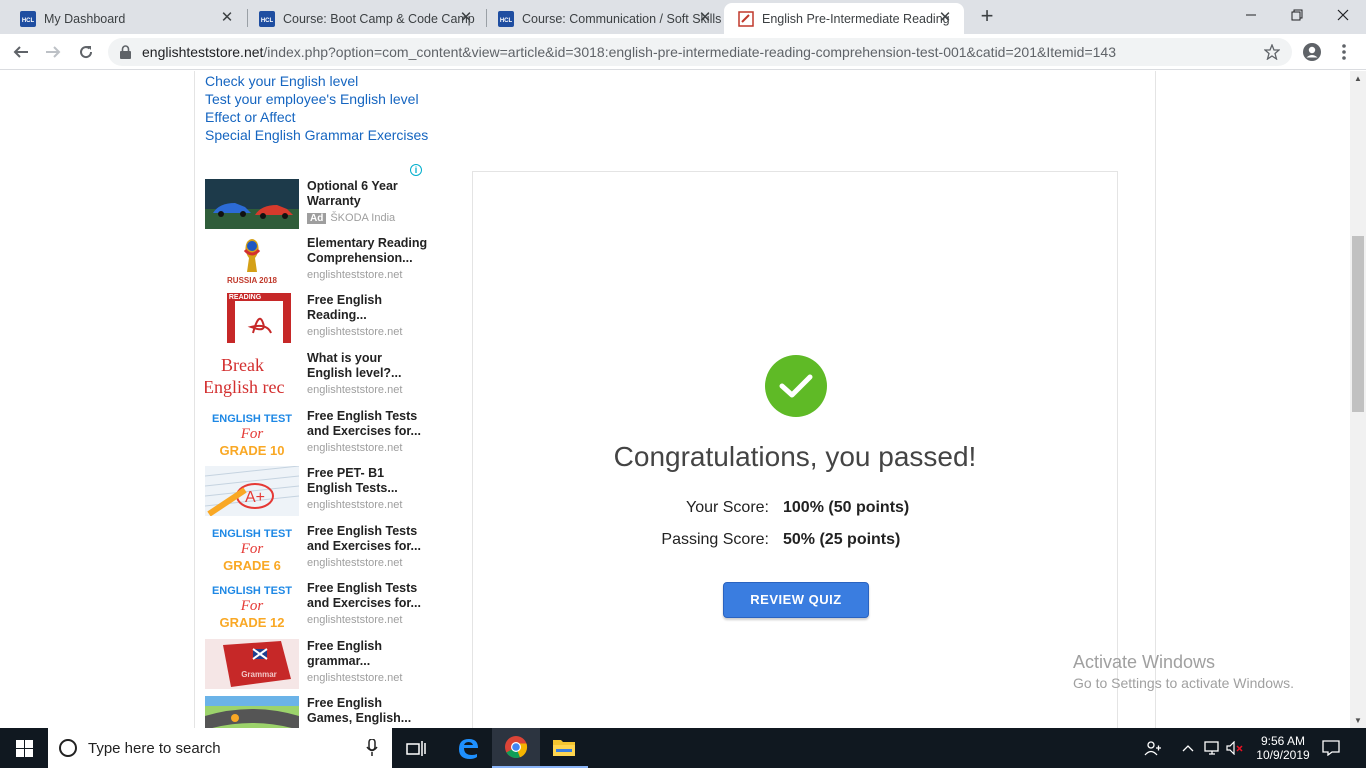  What do you see at coordinates (259, 674) in the screenshot?
I see `svg-text: Grammar` at bounding box center [259, 674].